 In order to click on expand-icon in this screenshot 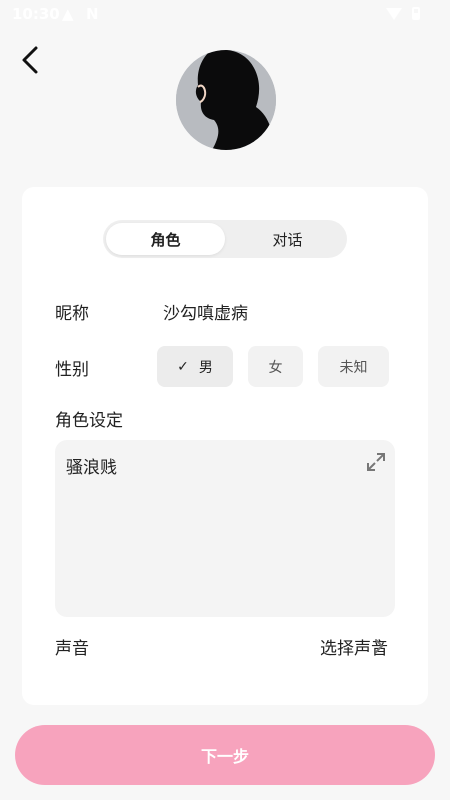, I will do `click(376, 462)`.